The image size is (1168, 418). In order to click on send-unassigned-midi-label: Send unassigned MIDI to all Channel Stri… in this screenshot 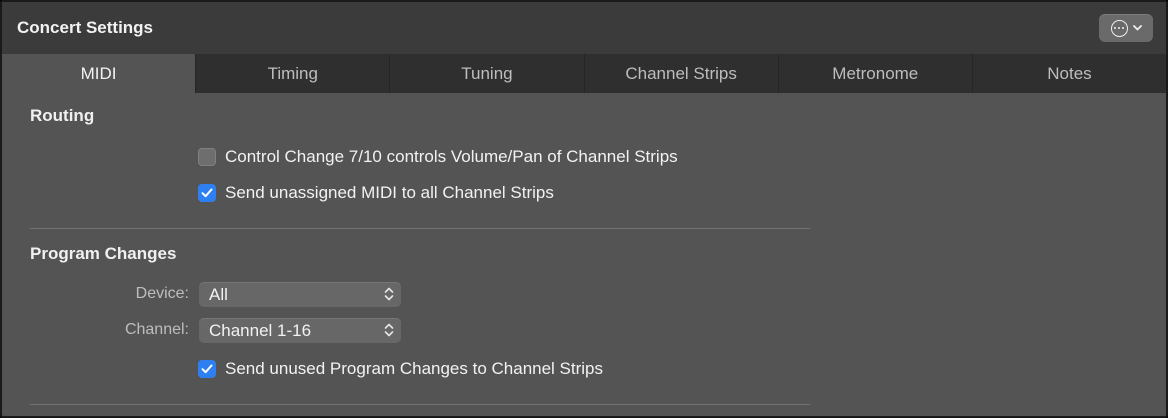, I will do `click(389, 192)`.